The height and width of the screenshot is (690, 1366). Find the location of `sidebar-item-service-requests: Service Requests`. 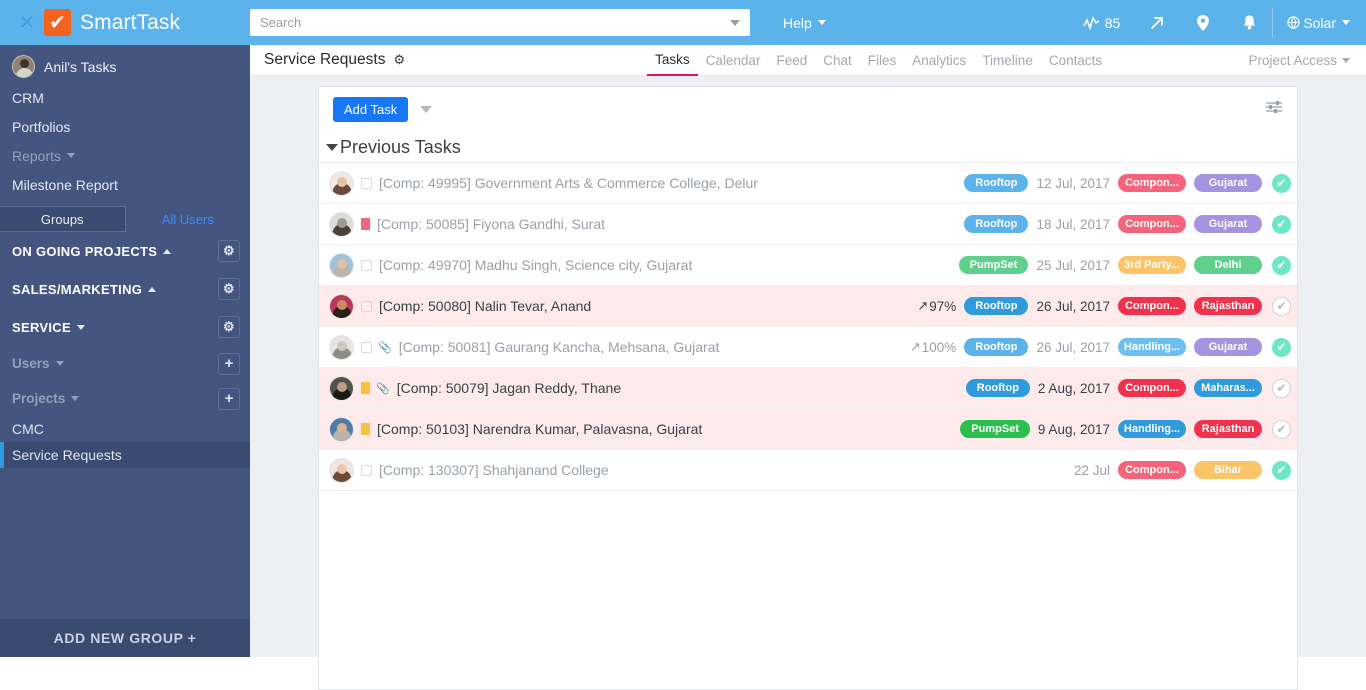

sidebar-item-service-requests: Service Requests is located at coordinates (125, 455).